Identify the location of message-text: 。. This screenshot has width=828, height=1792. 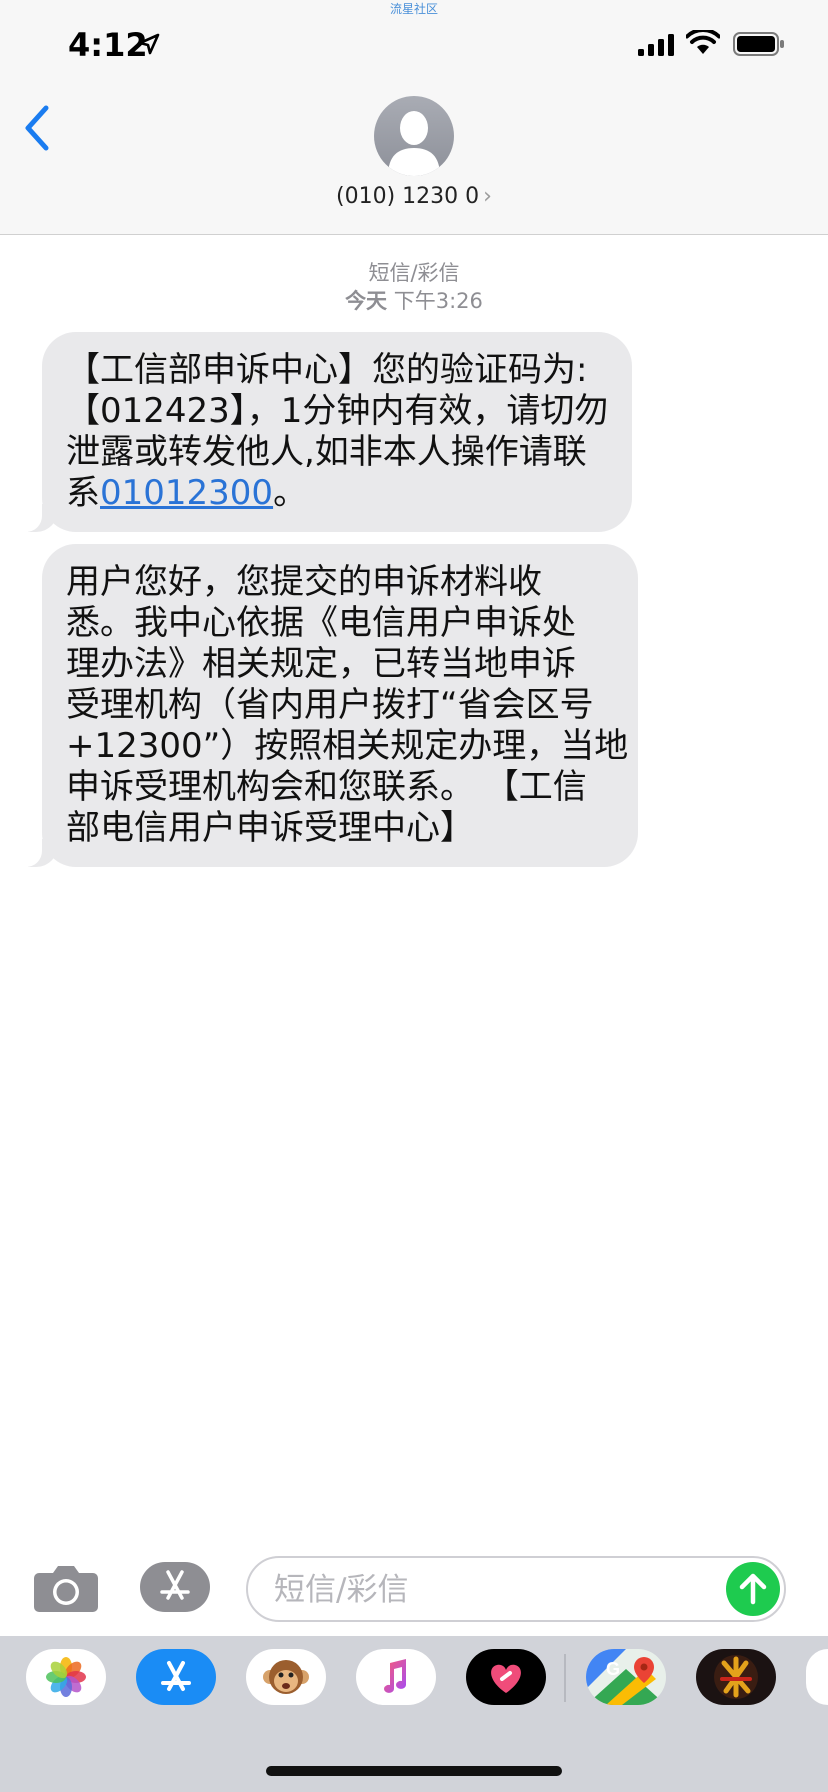
(290, 493).